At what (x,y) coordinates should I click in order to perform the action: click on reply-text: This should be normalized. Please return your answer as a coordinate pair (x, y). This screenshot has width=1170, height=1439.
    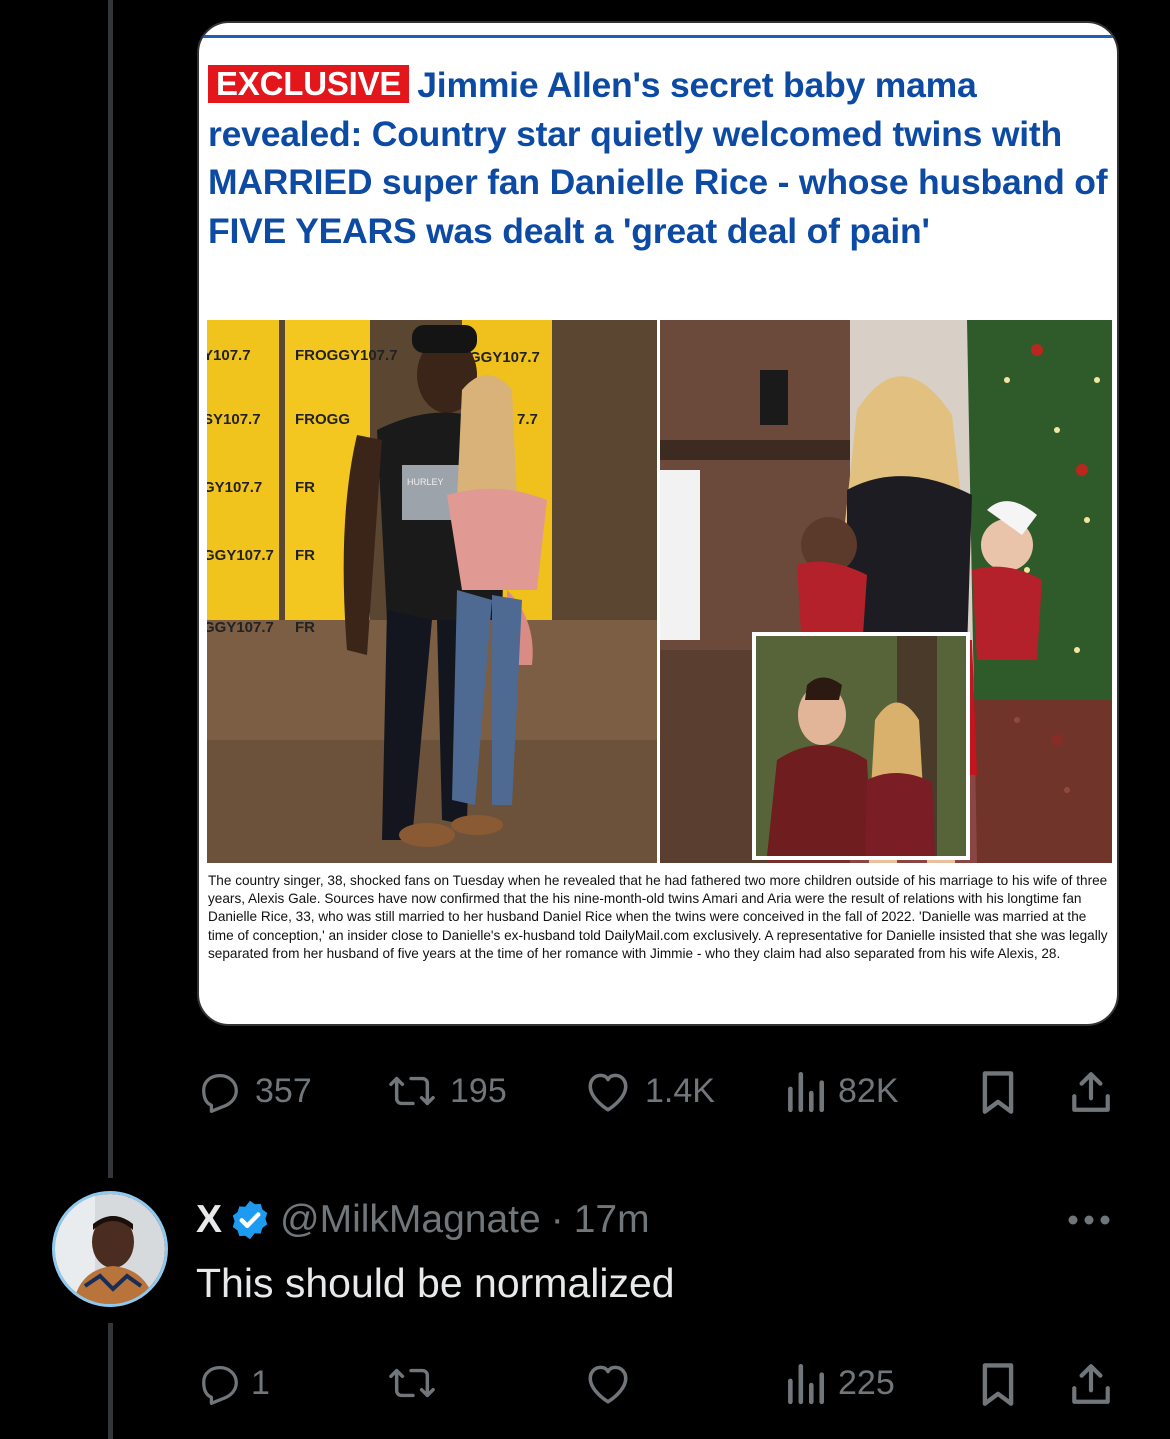
    Looking at the image, I should click on (435, 1283).